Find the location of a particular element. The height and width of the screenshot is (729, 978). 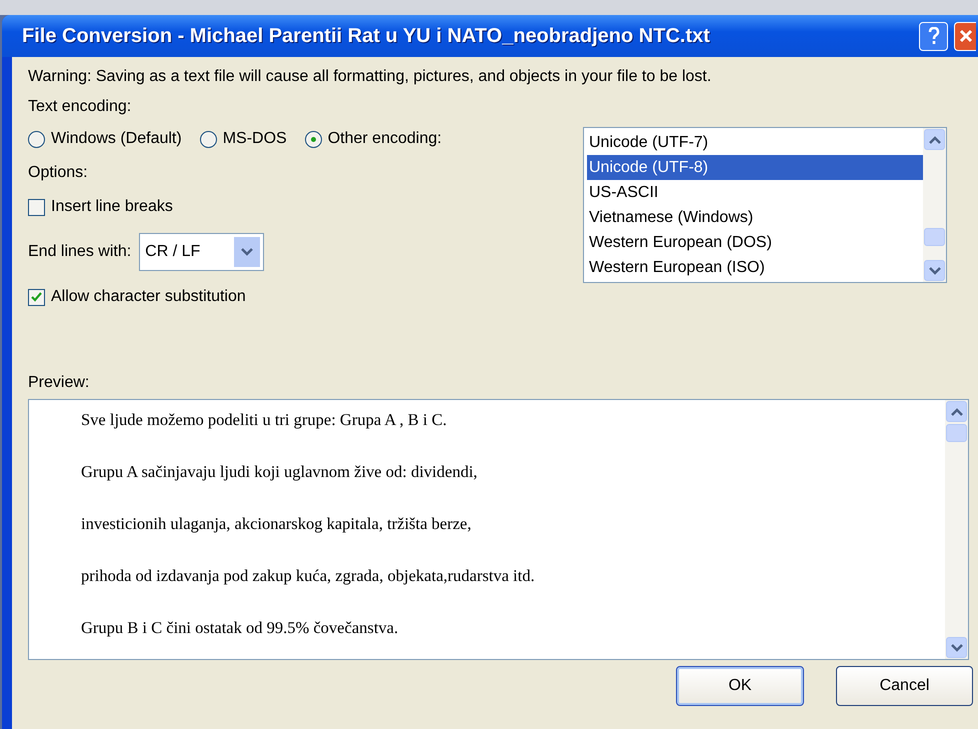

question-mark-icon is located at coordinates (934, 36).